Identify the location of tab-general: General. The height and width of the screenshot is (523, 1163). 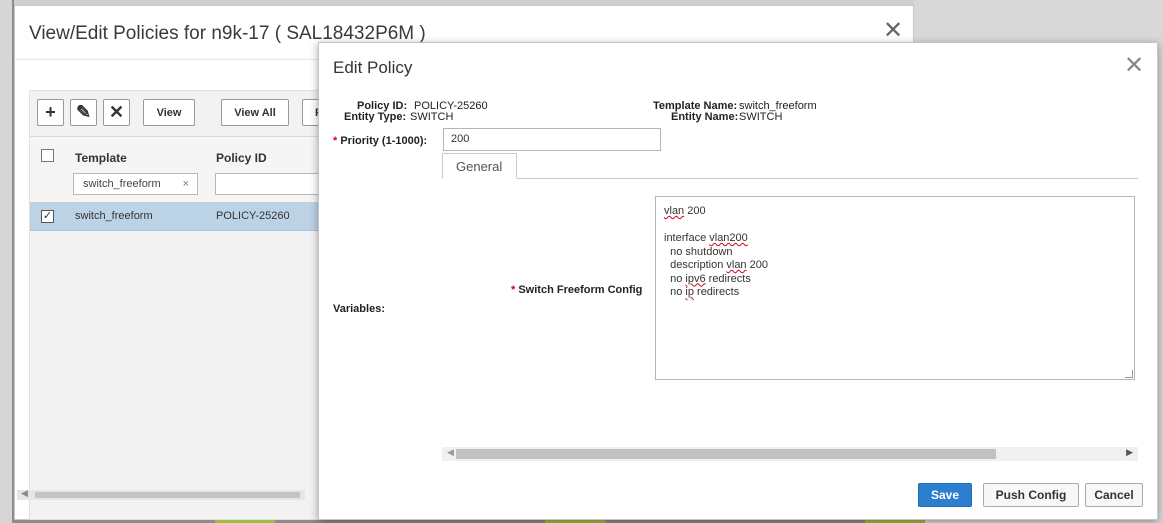
(479, 166).